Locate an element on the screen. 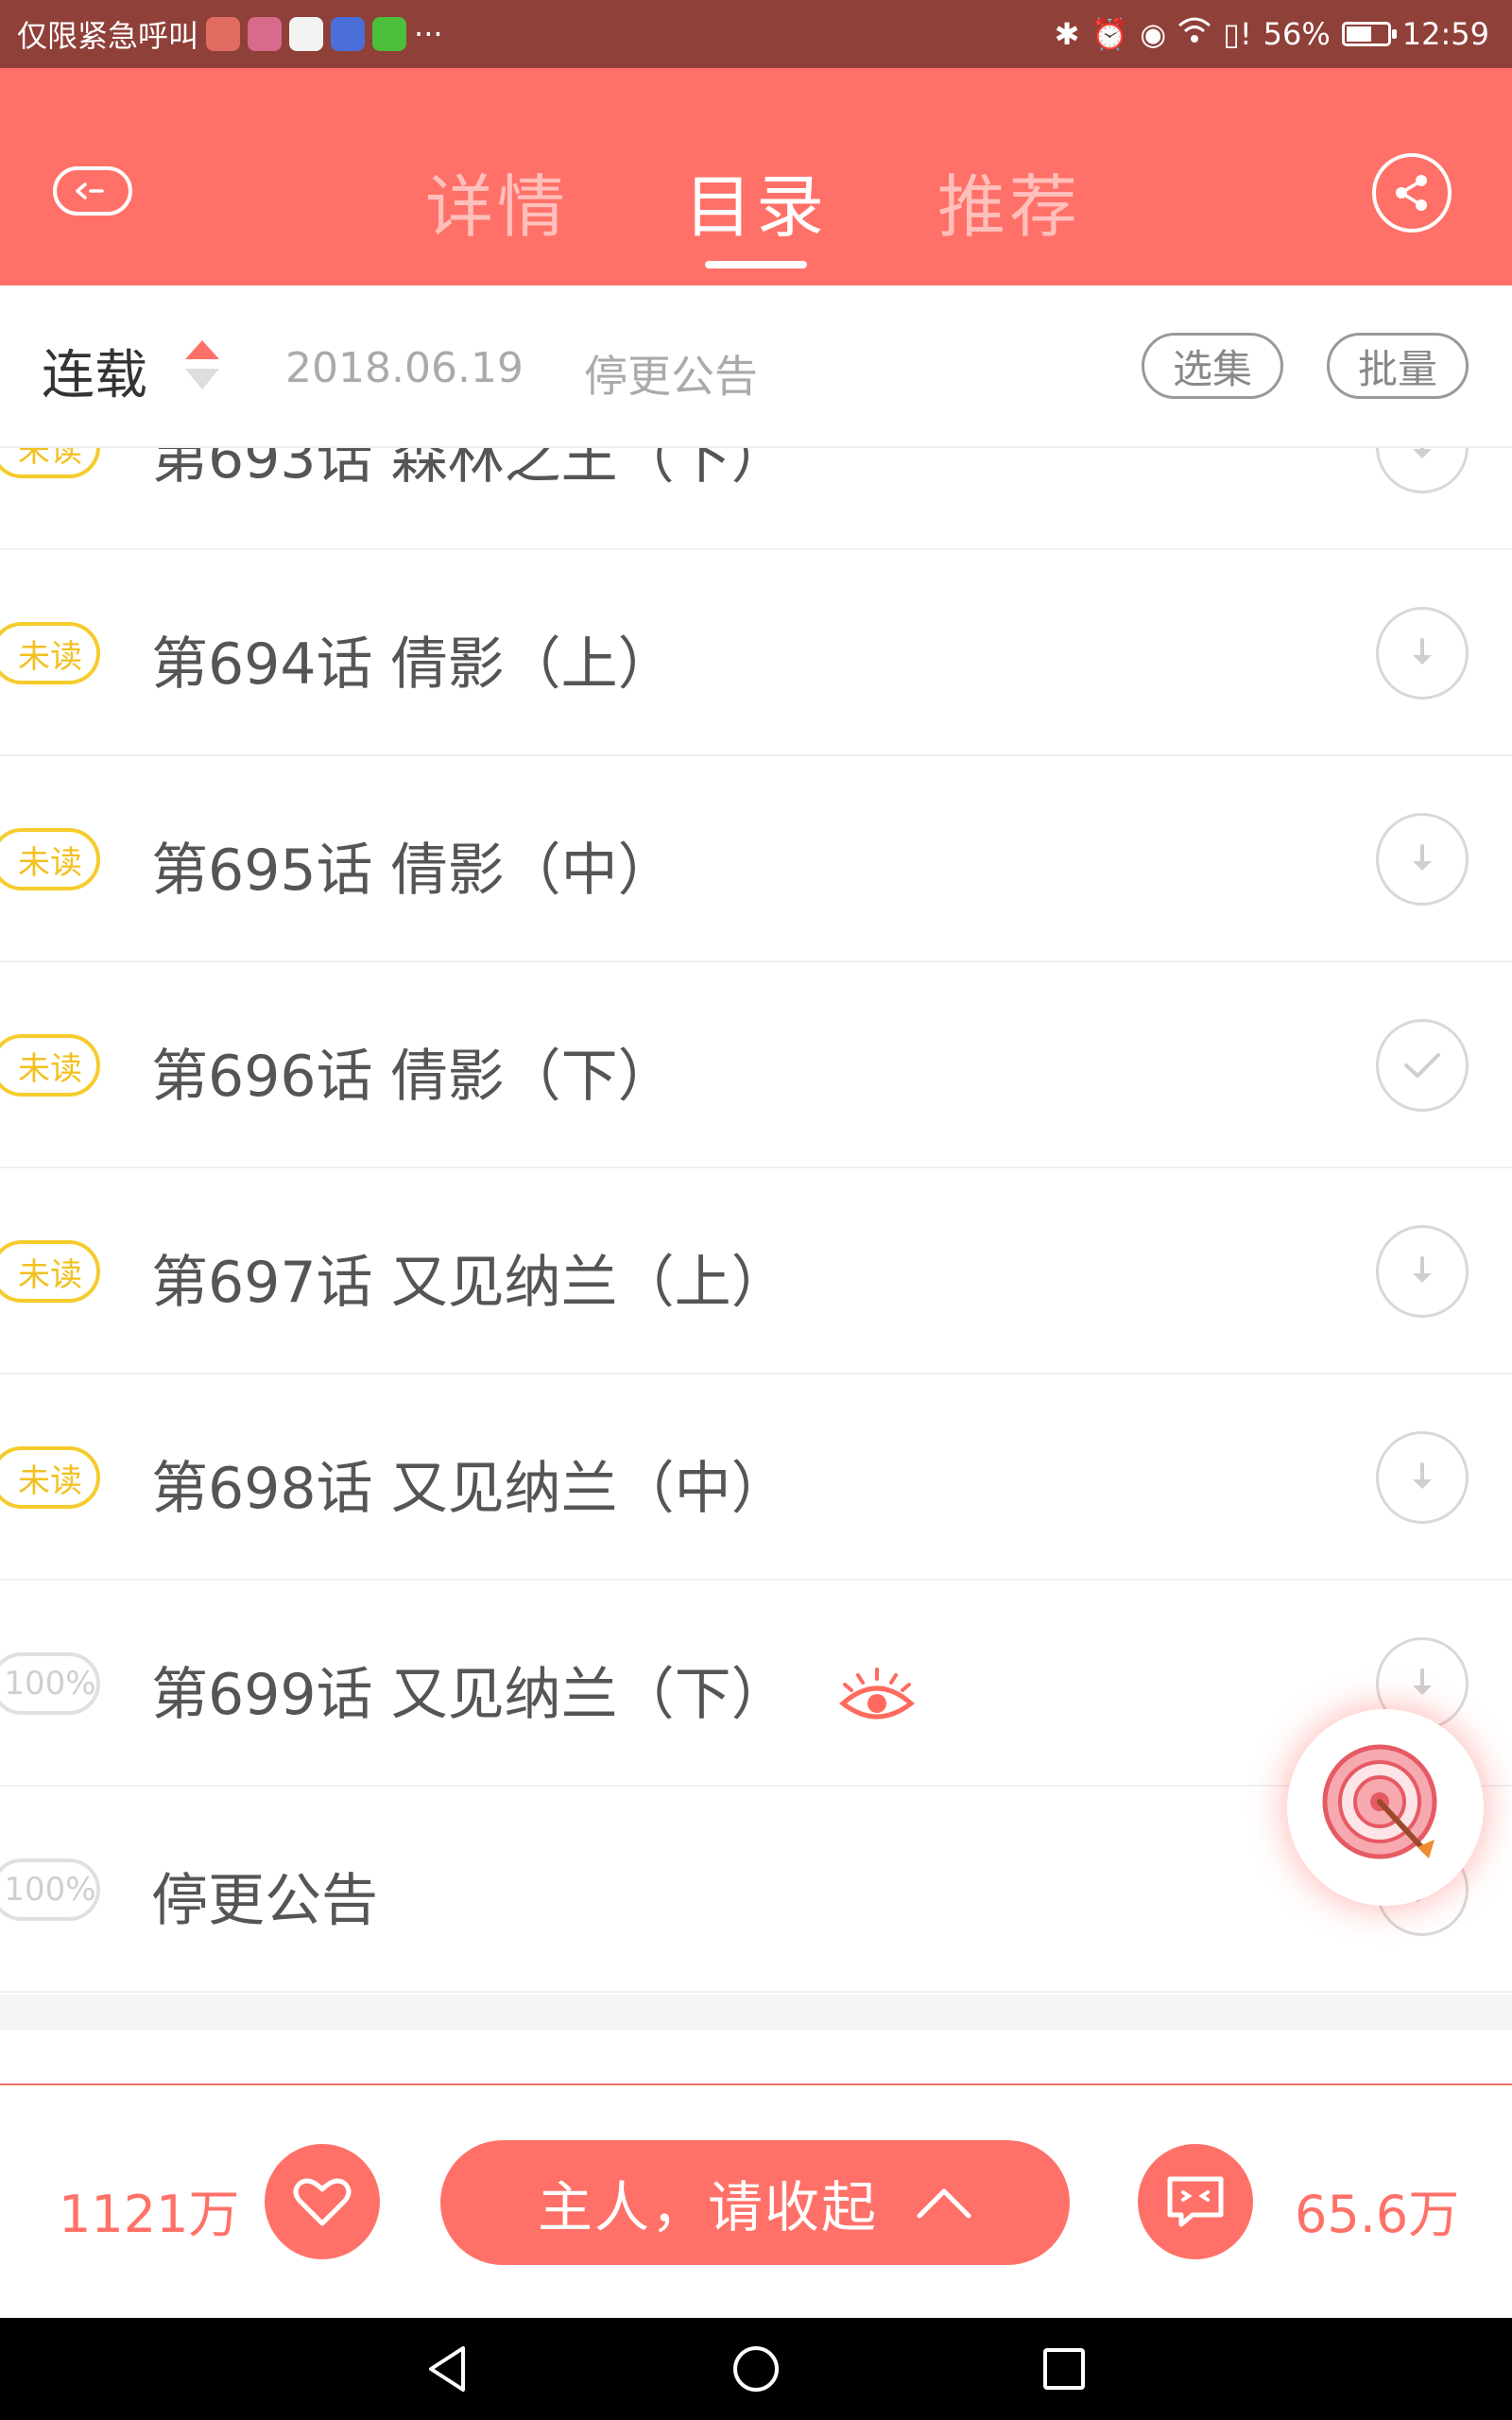 The image size is (1512, 2420). list-footer-separator is located at coordinates (756, 2013).